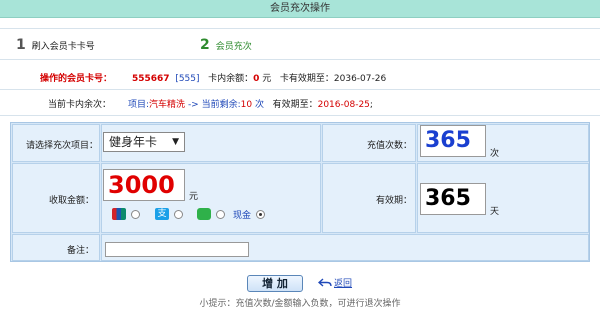 This screenshot has width=600, height=310. Describe the element at coordinates (133, 142) in the screenshot. I see `project-select-value: 健身年卡` at that location.